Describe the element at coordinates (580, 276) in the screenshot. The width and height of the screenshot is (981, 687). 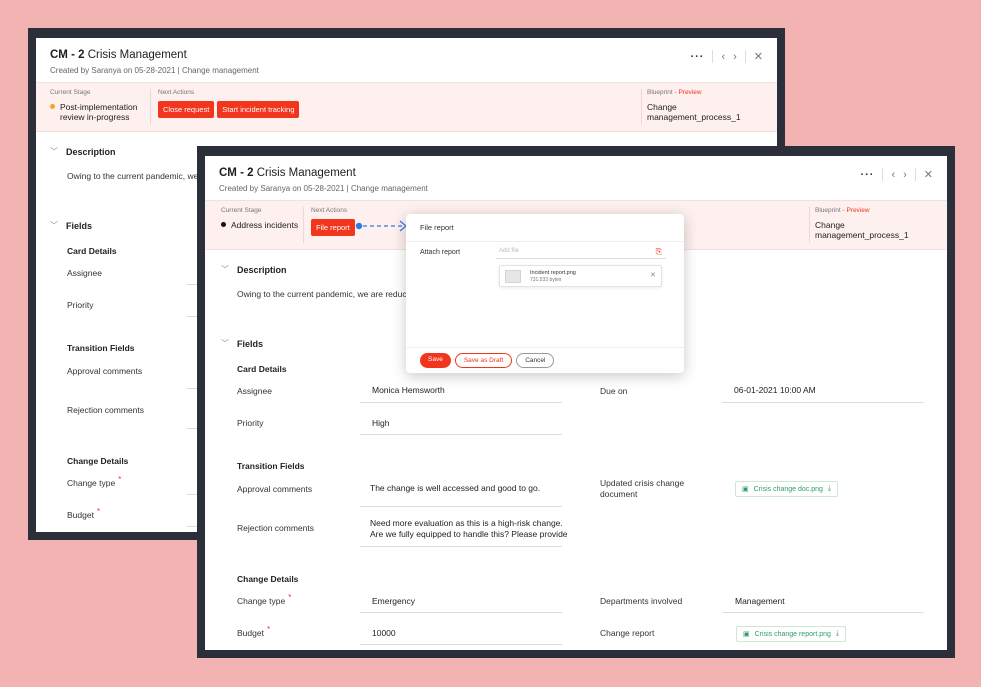
I see `attached-file-card: Incident report.png 731.533 bytes ✕` at that location.